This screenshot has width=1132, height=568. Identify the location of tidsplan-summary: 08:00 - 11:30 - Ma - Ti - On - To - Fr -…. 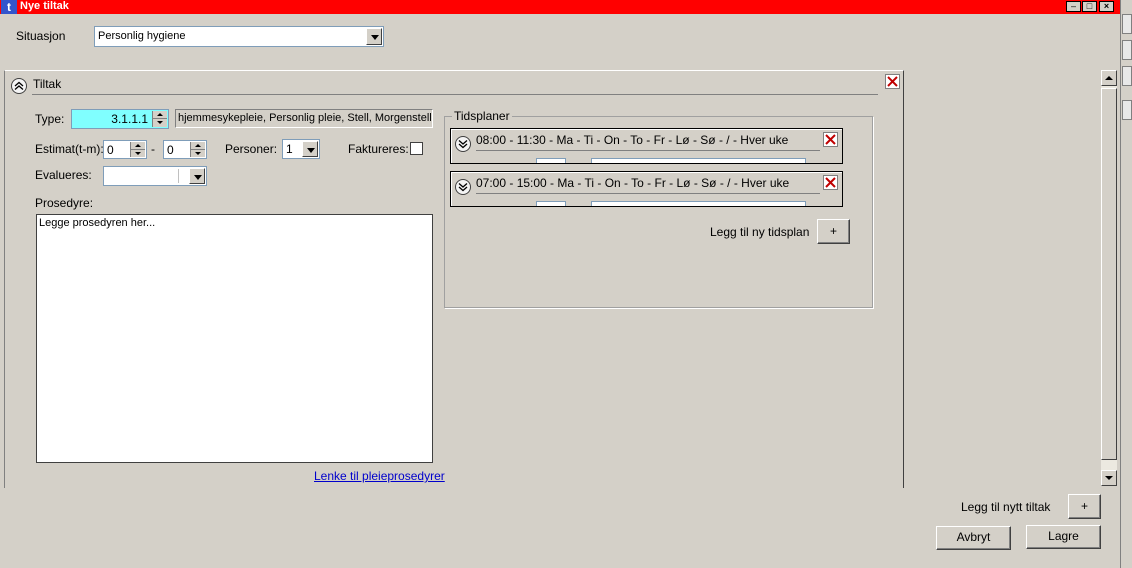
(632, 140).